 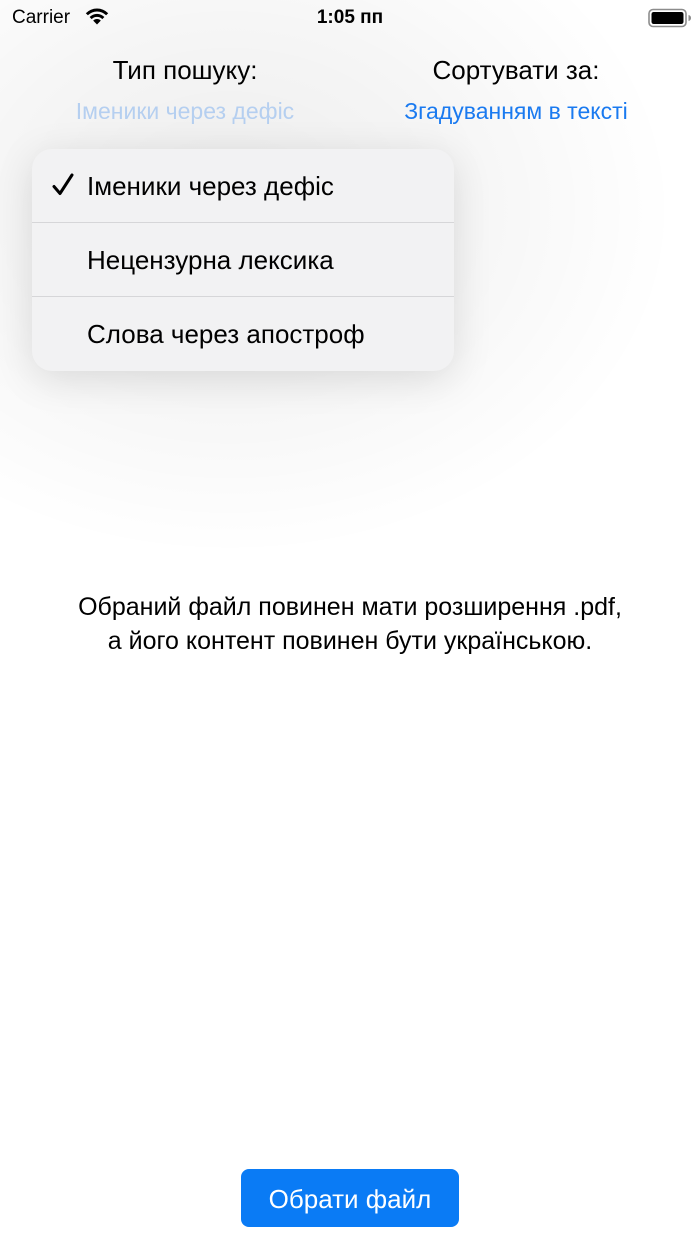 What do you see at coordinates (185, 70) in the screenshot?
I see `search-type-label: Тип пошуку:` at bounding box center [185, 70].